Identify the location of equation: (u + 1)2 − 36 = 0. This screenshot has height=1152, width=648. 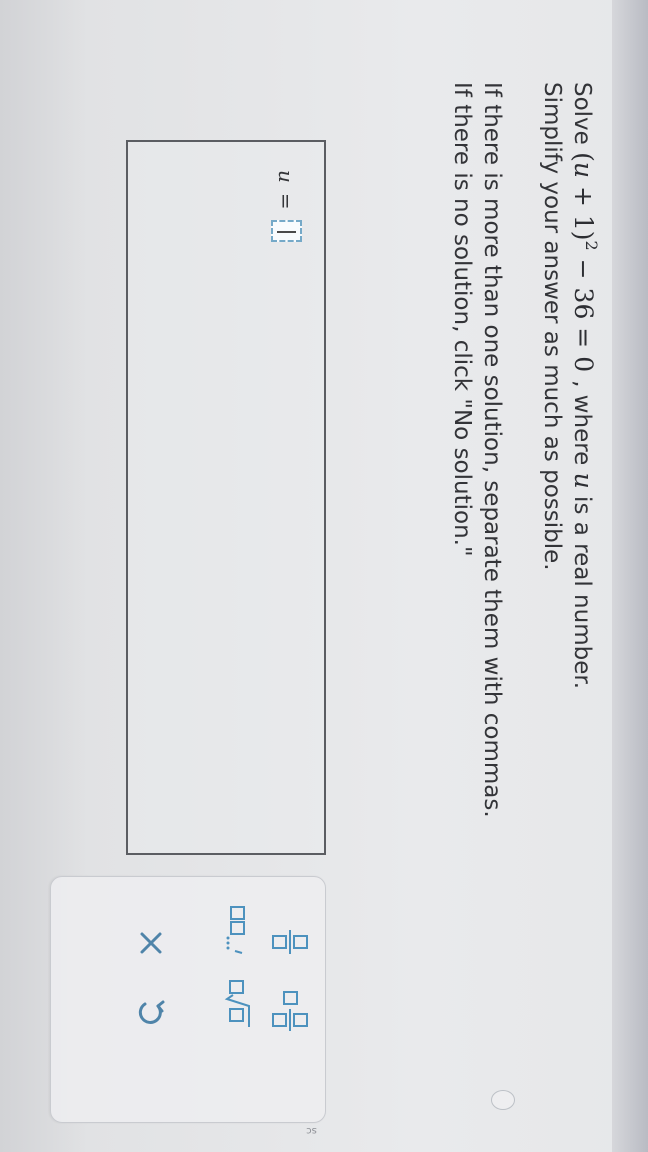
(585, 266).